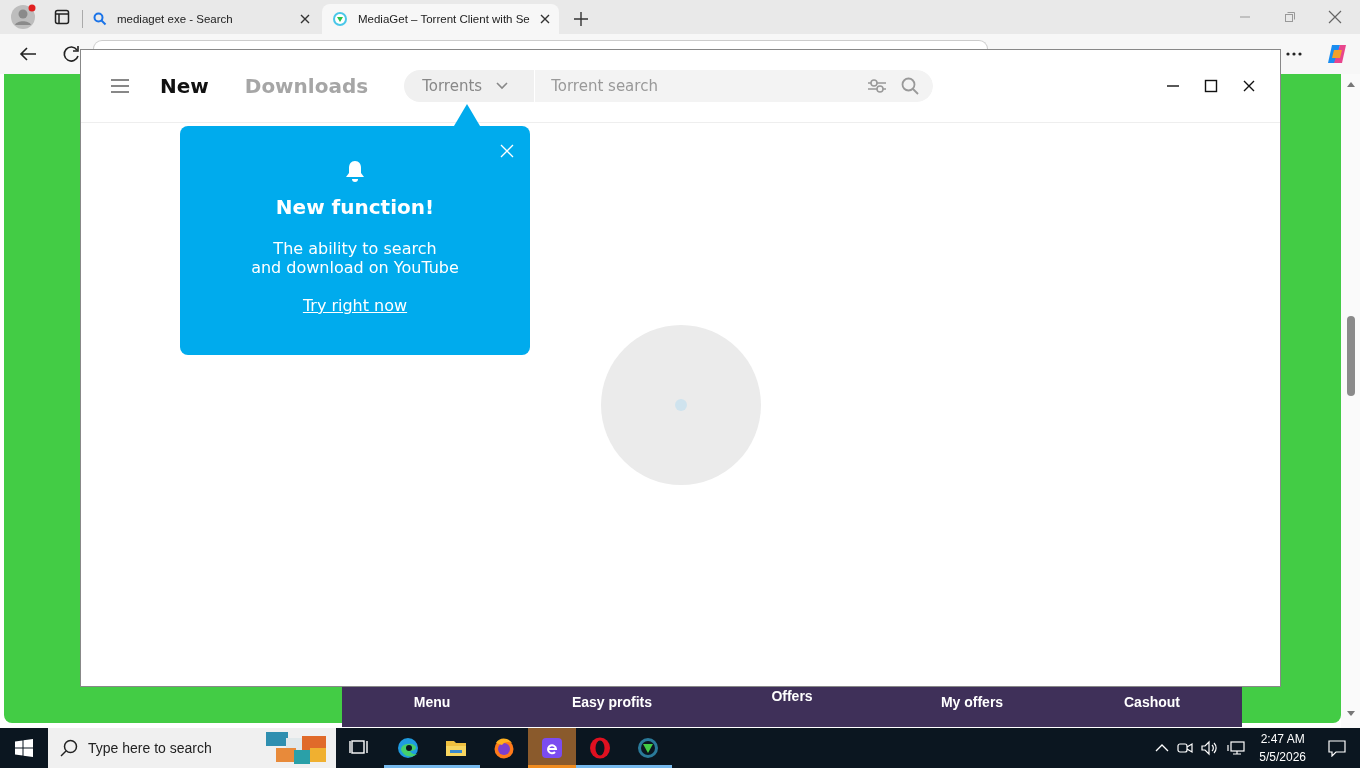 The width and height of the screenshot is (1360, 768). I want to click on network-icon, so click(1236, 748).